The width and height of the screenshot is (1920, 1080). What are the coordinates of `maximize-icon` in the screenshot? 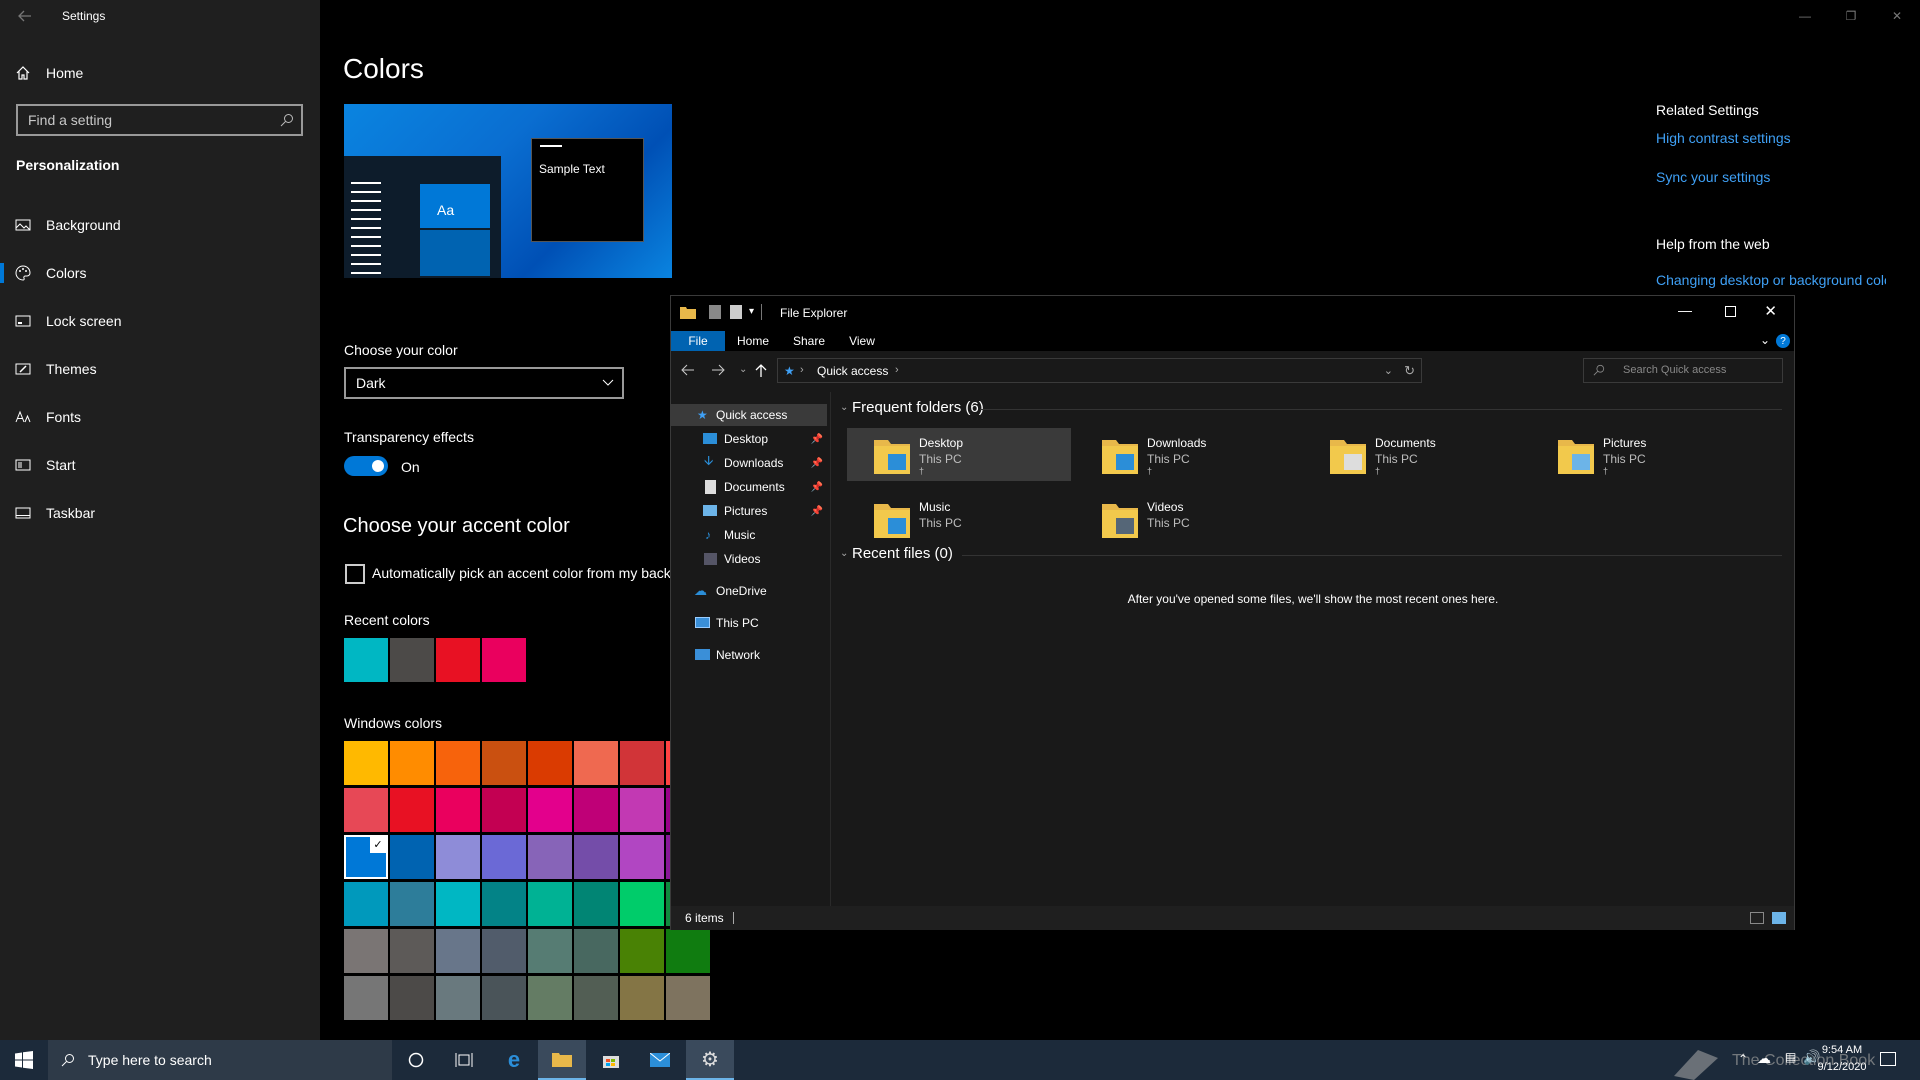 It's located at (1730, 311).